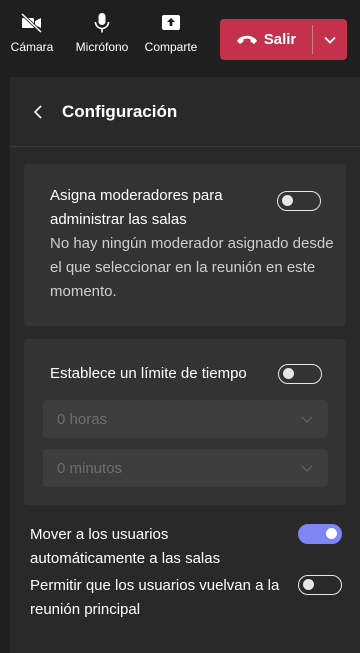 This screenshot has width=360, height=653. Describe the element at coordinates (32, 23) in the screenshot. I see `camera-off-icon` at that location.